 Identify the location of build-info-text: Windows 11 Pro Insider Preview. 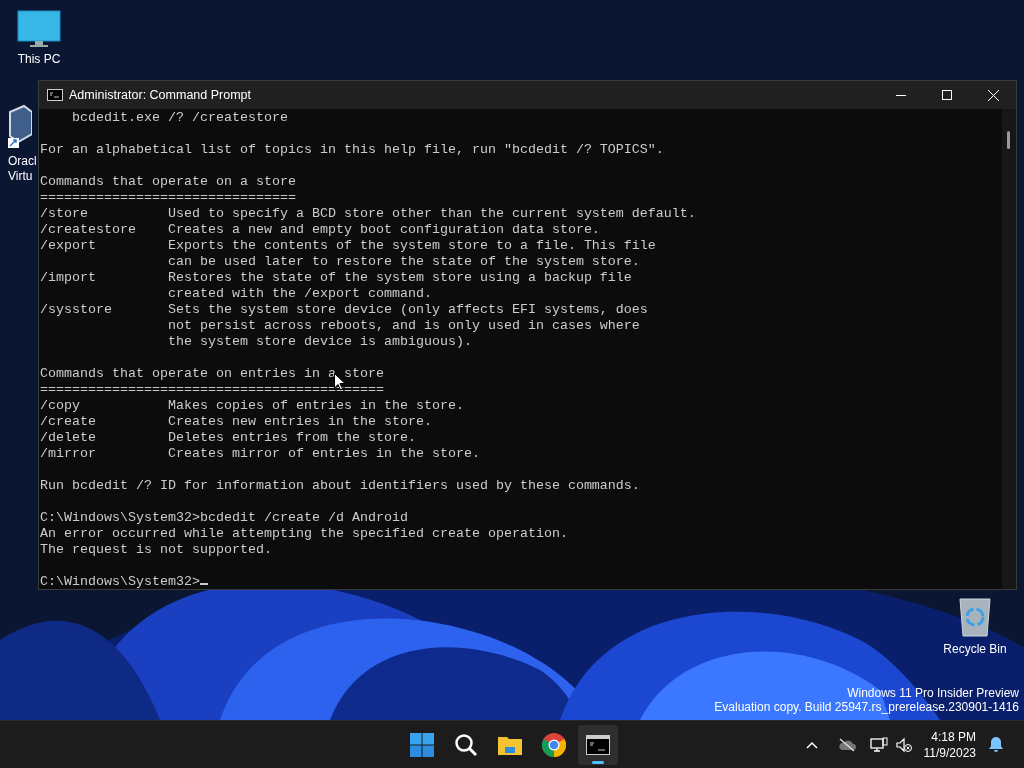
(932, 693).